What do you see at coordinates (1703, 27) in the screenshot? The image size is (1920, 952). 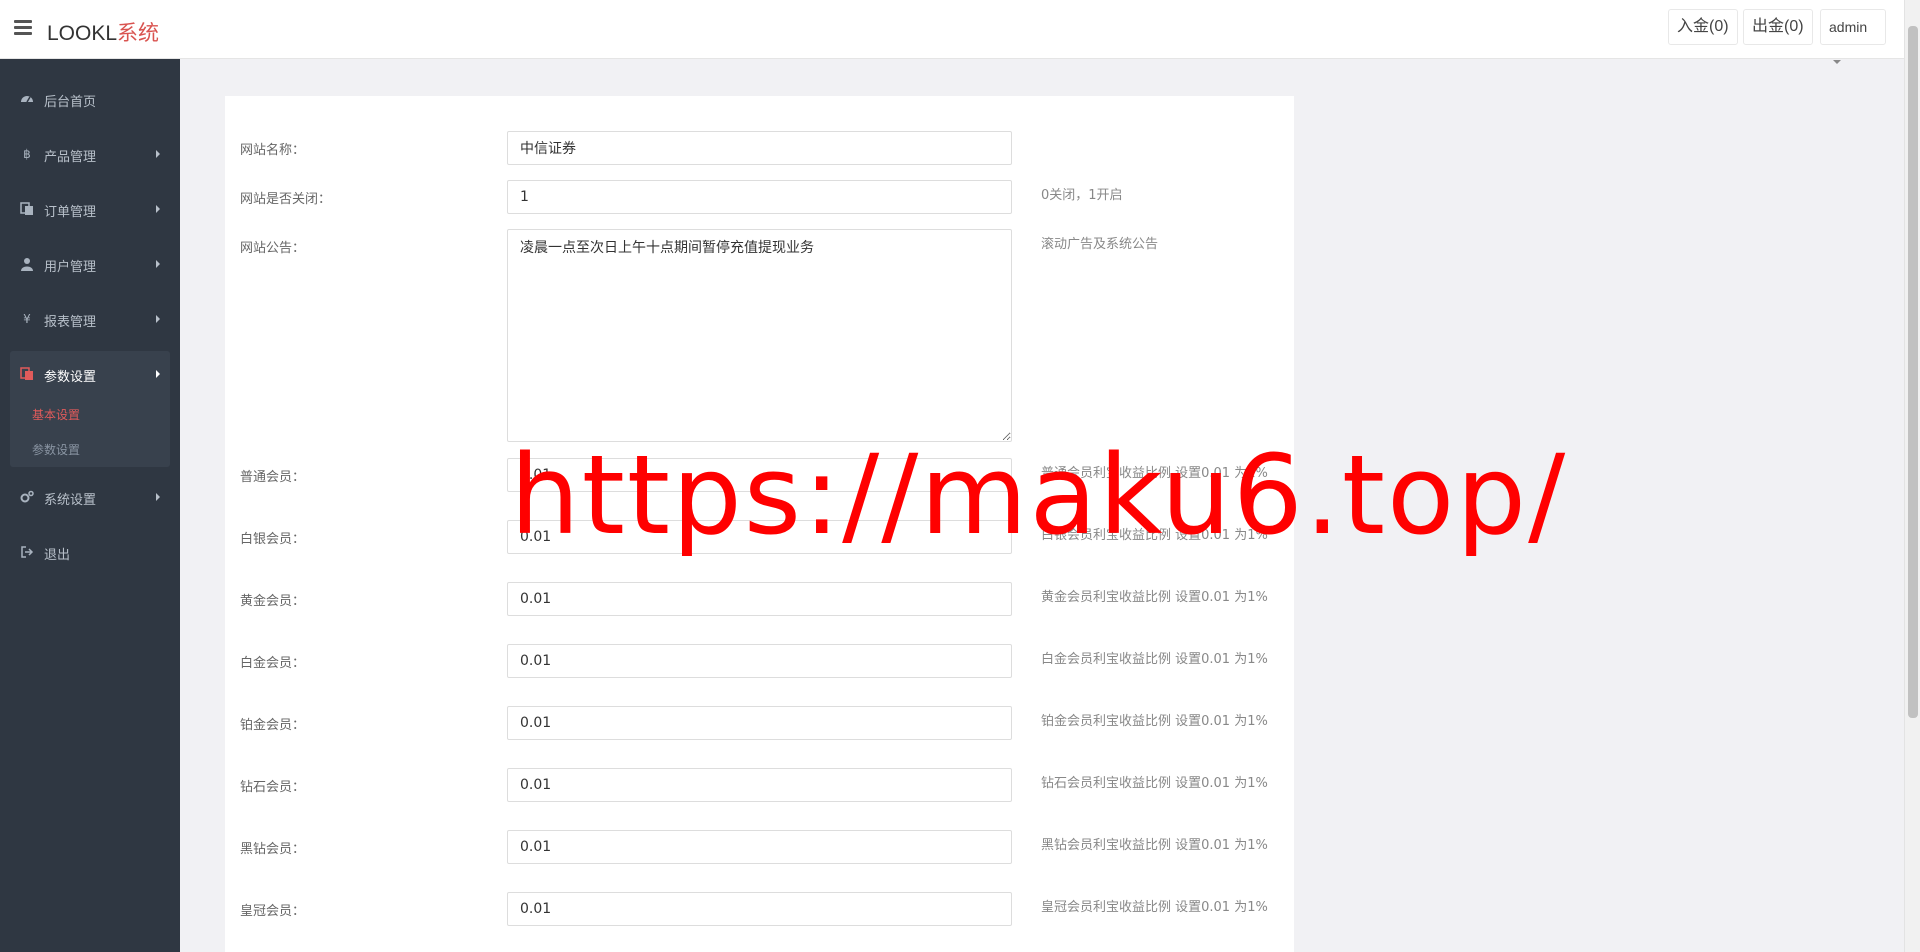 I see `deposit-button: 入金(0)` at bounding box center [1703, 27].